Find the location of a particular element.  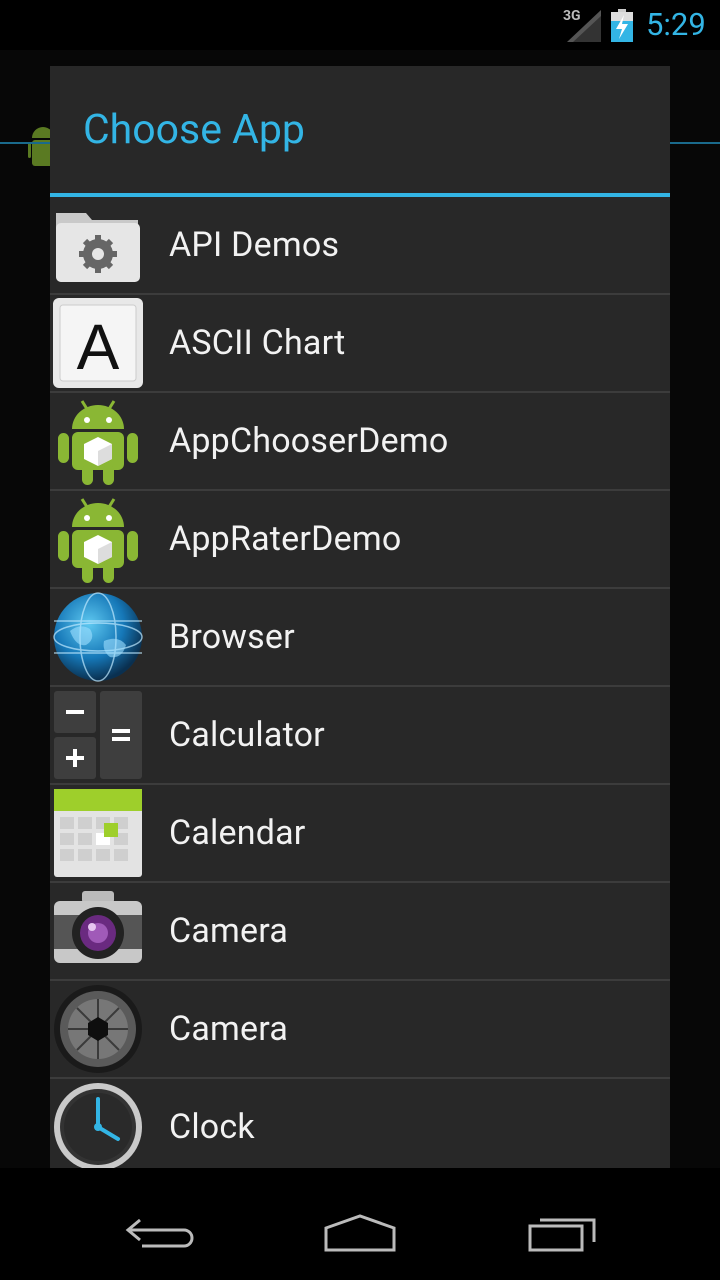

list-item: Calendar is located at coordinates (360, 834).